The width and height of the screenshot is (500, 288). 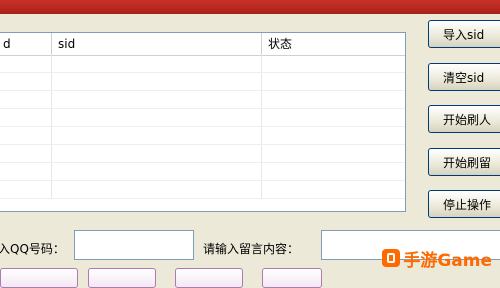 I want to click on clear-sid-button: 清空sid, so click(x=464, y=77).